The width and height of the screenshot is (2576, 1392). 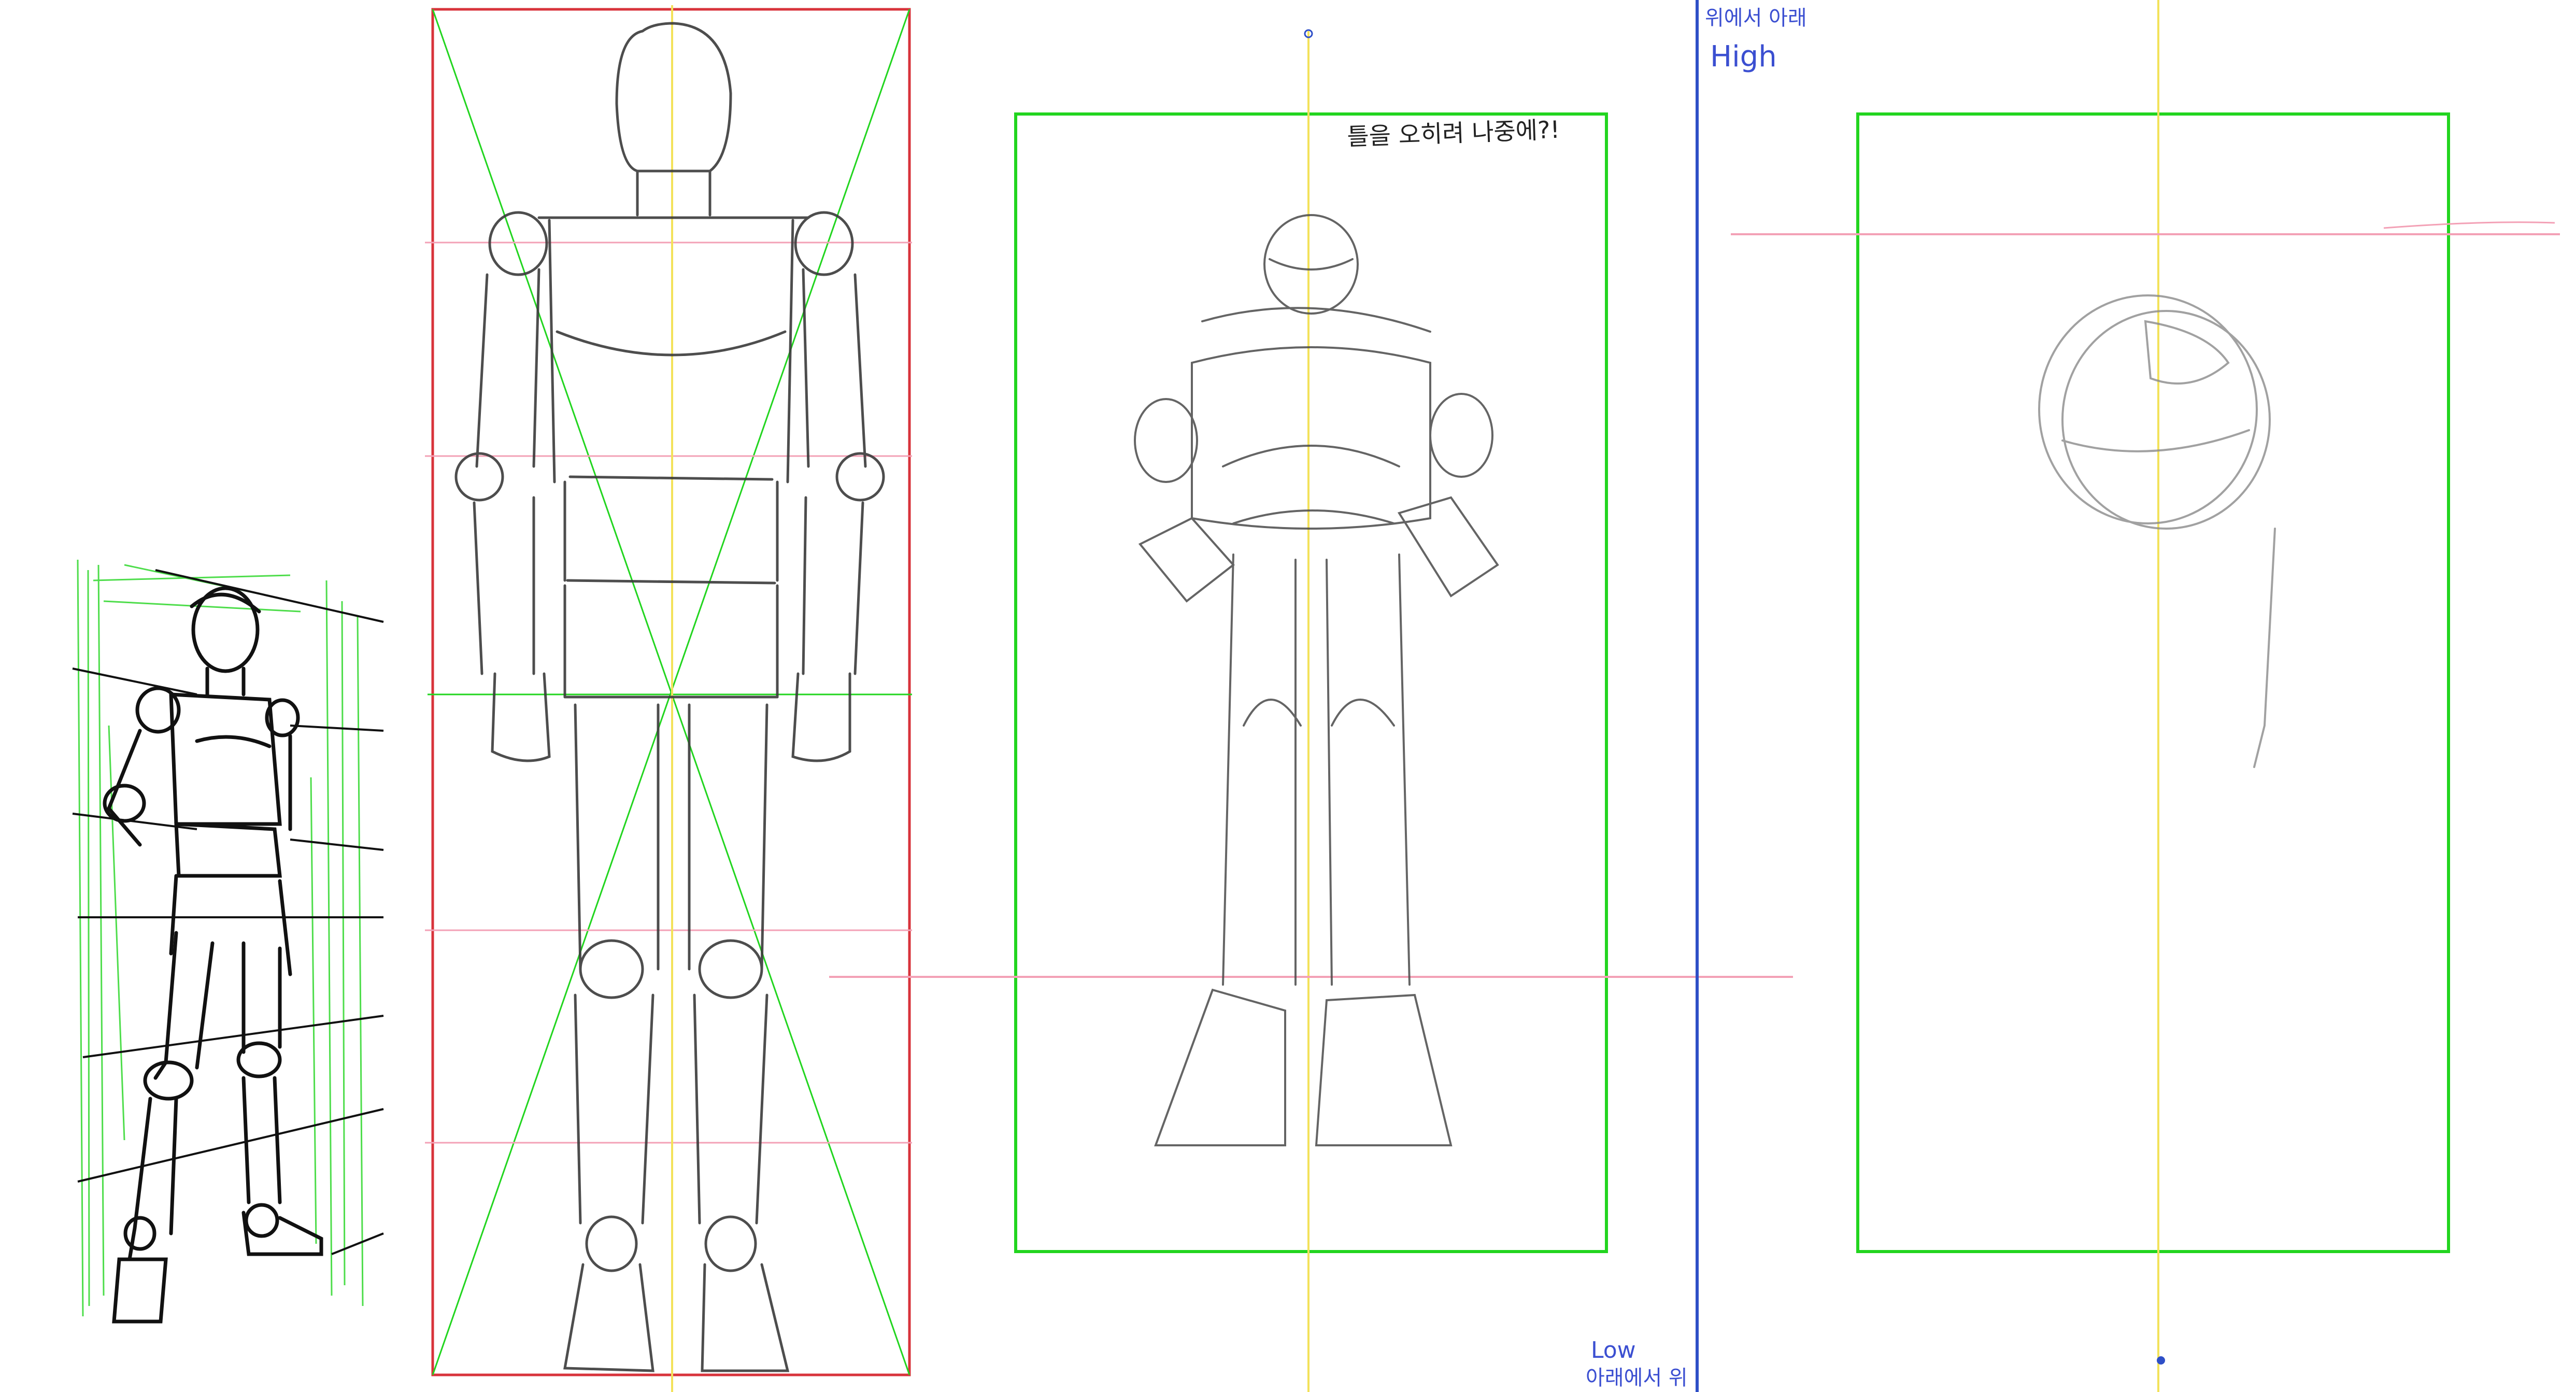 What do you see at coordinates (1453, 133) in the screenshot?
I see `frame-note-text: 틀을 오히려 나중에?!` at bounding box center [1453, 133].